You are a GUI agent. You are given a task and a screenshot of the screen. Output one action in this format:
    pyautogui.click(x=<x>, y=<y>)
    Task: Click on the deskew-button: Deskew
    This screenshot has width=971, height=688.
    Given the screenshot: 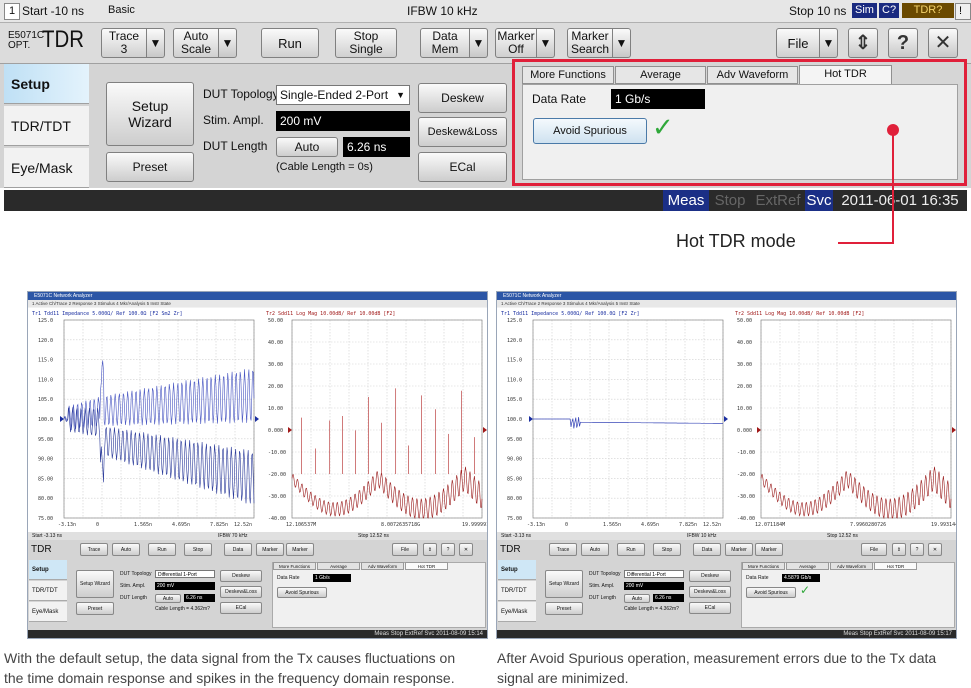 What is the action you would take?
    pyautogui.click(x=462, y=98)
    